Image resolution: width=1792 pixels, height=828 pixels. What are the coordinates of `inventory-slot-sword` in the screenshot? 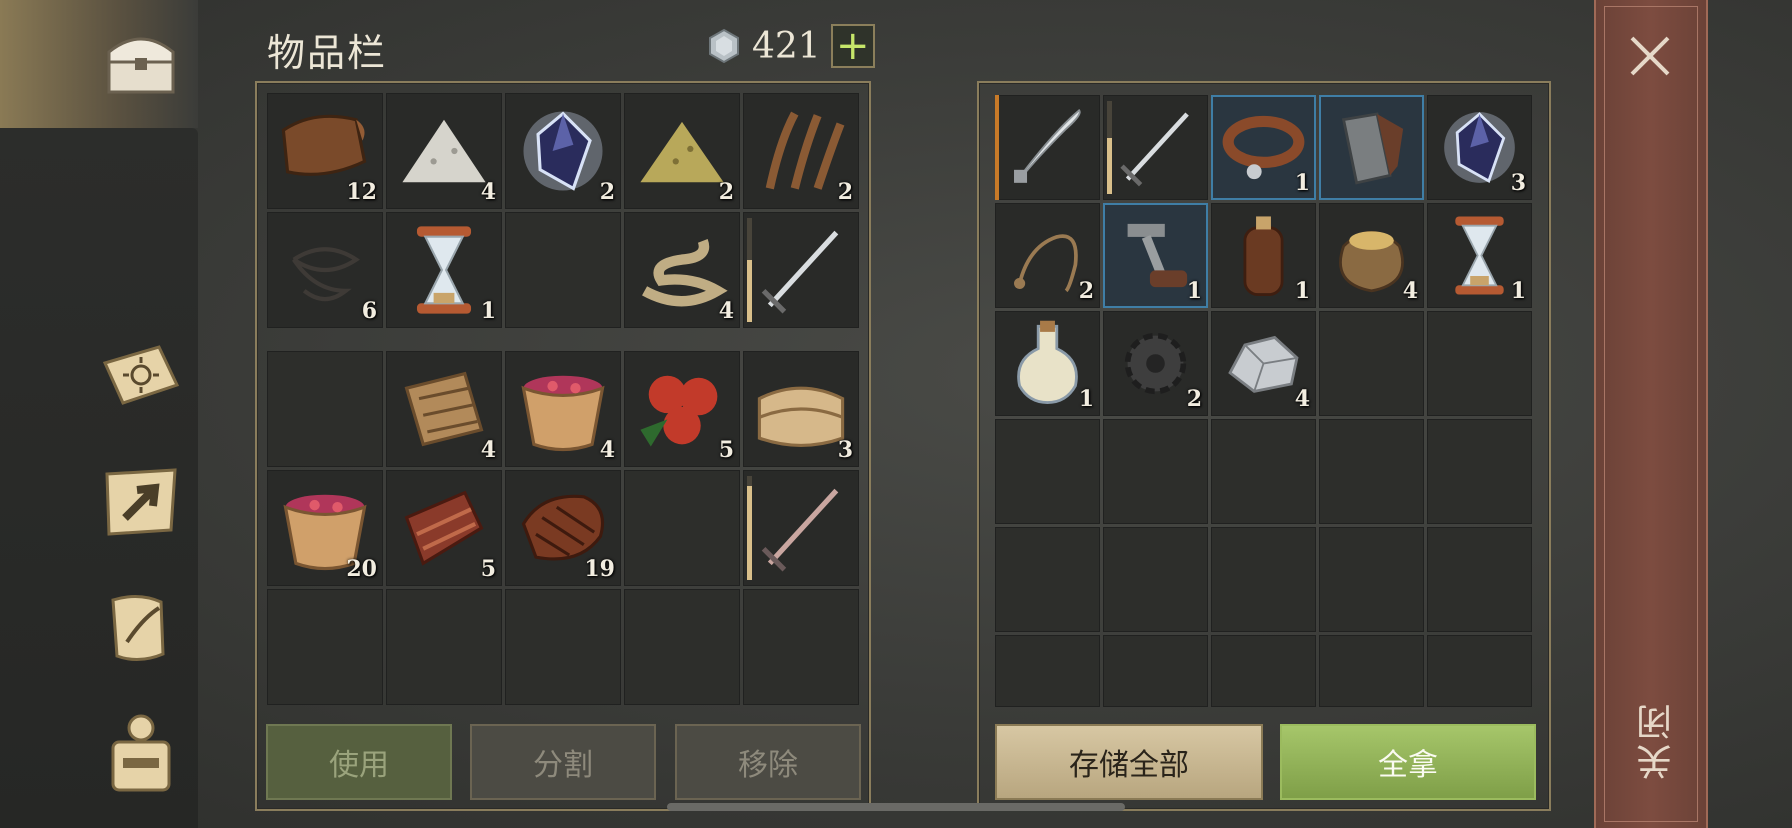 It's located at (801, 270).